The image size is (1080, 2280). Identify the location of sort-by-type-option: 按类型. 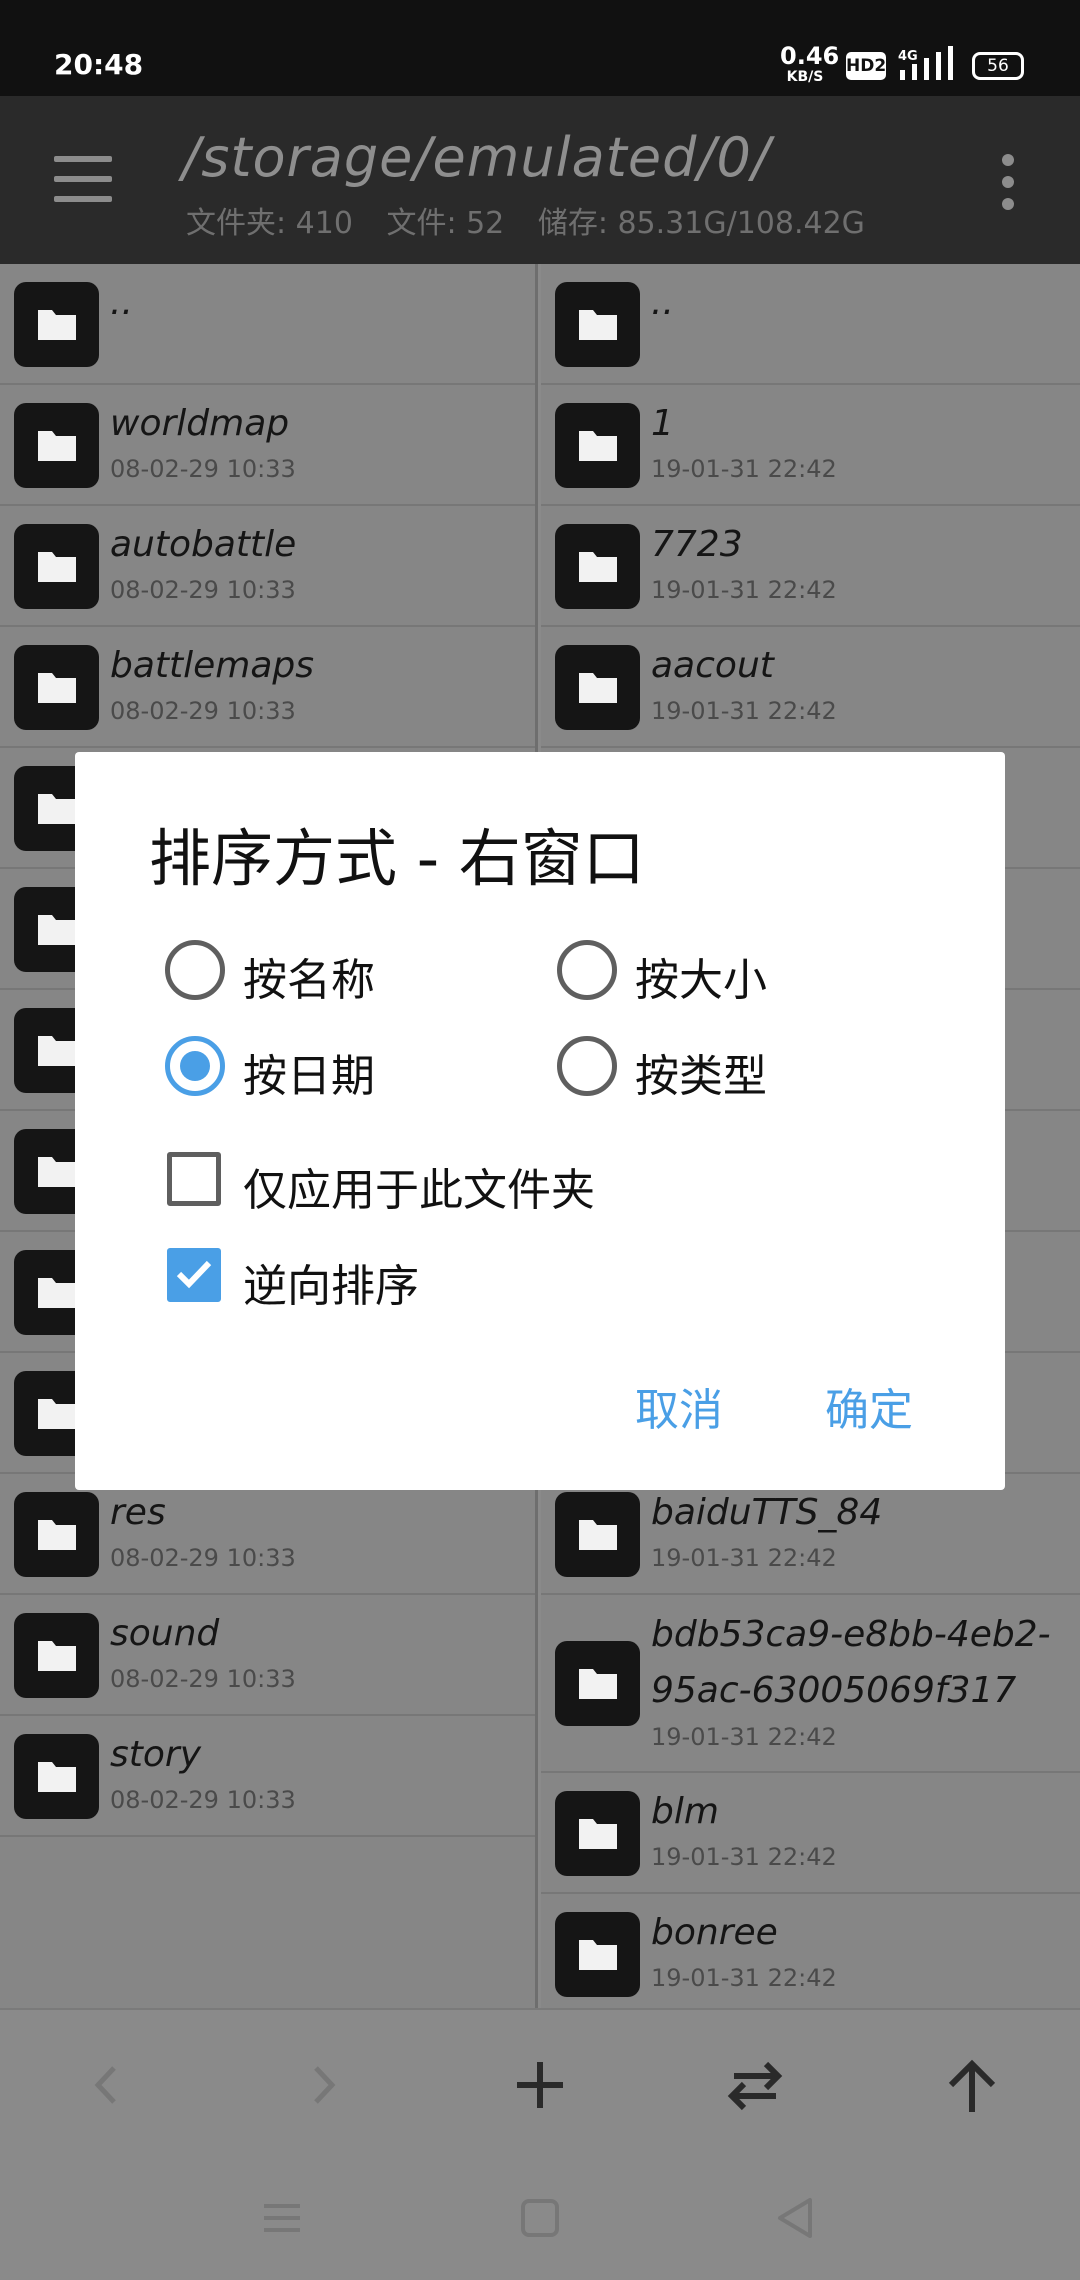
(707, 1069).